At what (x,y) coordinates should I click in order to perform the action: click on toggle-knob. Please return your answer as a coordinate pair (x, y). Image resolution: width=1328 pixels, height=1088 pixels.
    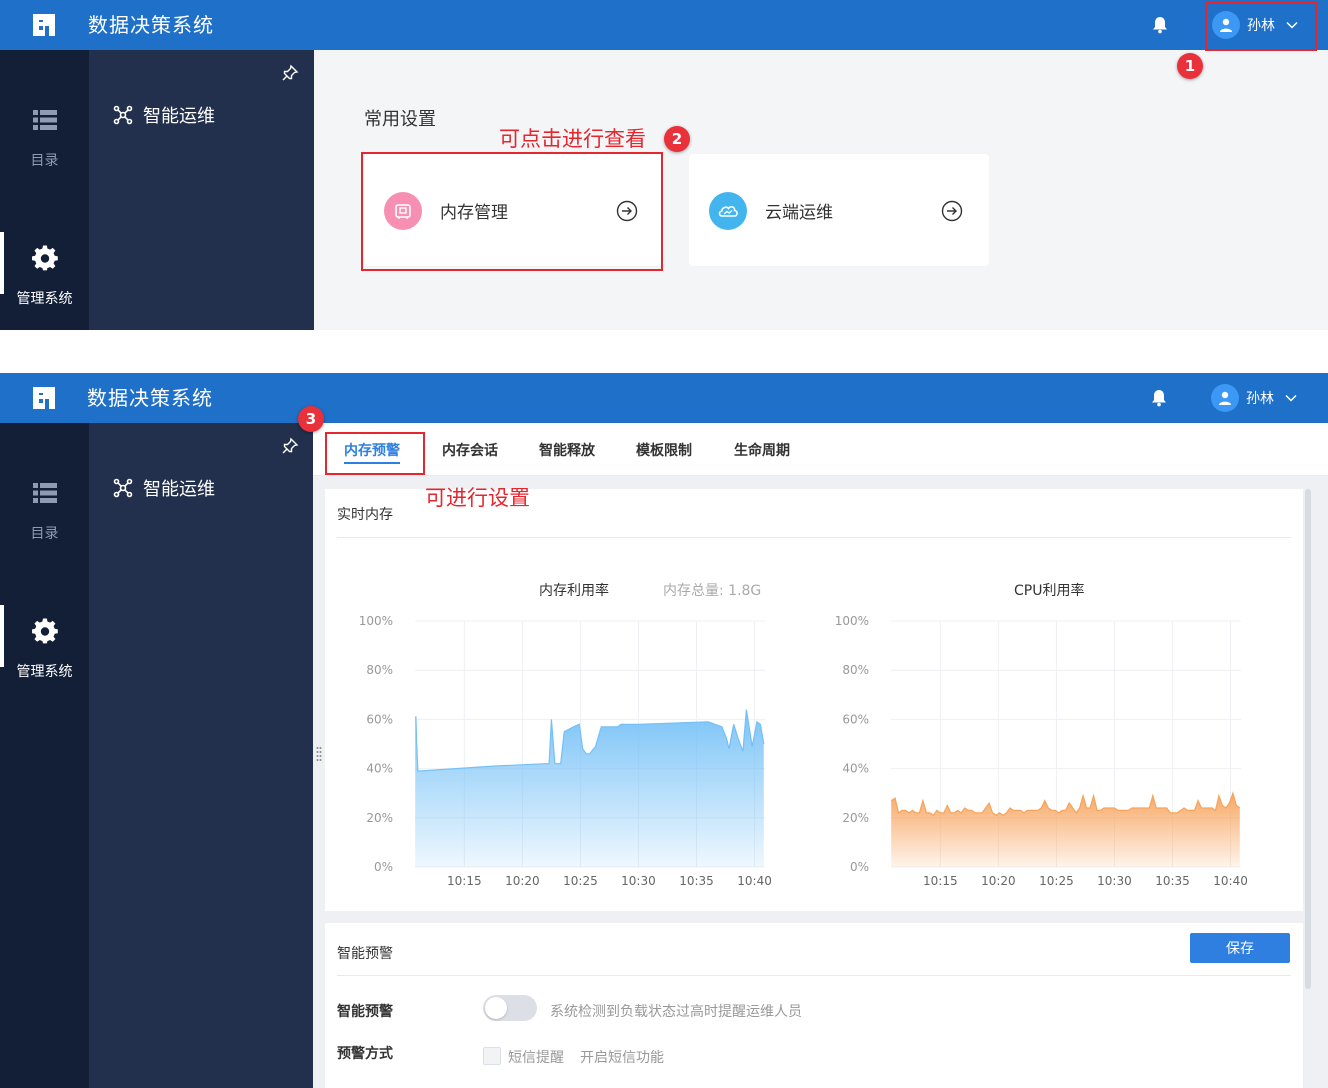
    Looking at the image, I should click on (496, 1008).